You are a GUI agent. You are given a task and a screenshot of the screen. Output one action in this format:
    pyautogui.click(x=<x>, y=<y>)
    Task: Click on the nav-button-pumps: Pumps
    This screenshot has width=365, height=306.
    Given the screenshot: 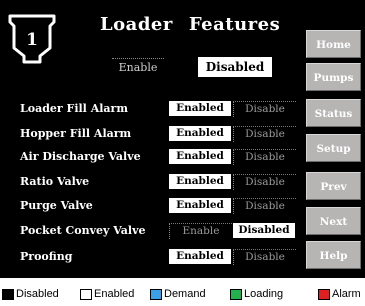 What is the action you would take?
    pyautogui.click(x=333, y=77)
    